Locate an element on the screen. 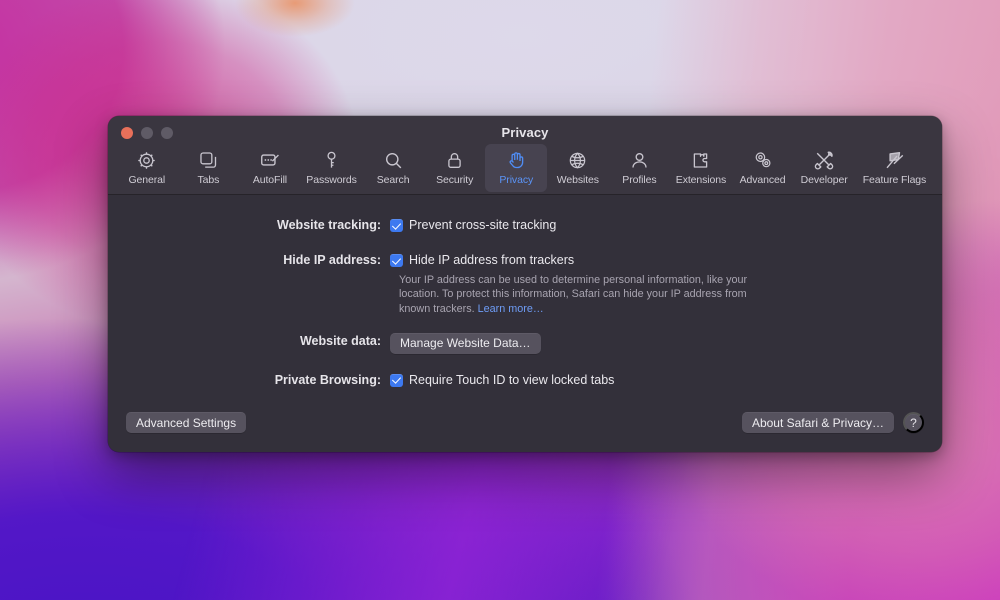 The width and height of the screenshot is (1000, 600). flags-icon is located at coordinates (894, 160).